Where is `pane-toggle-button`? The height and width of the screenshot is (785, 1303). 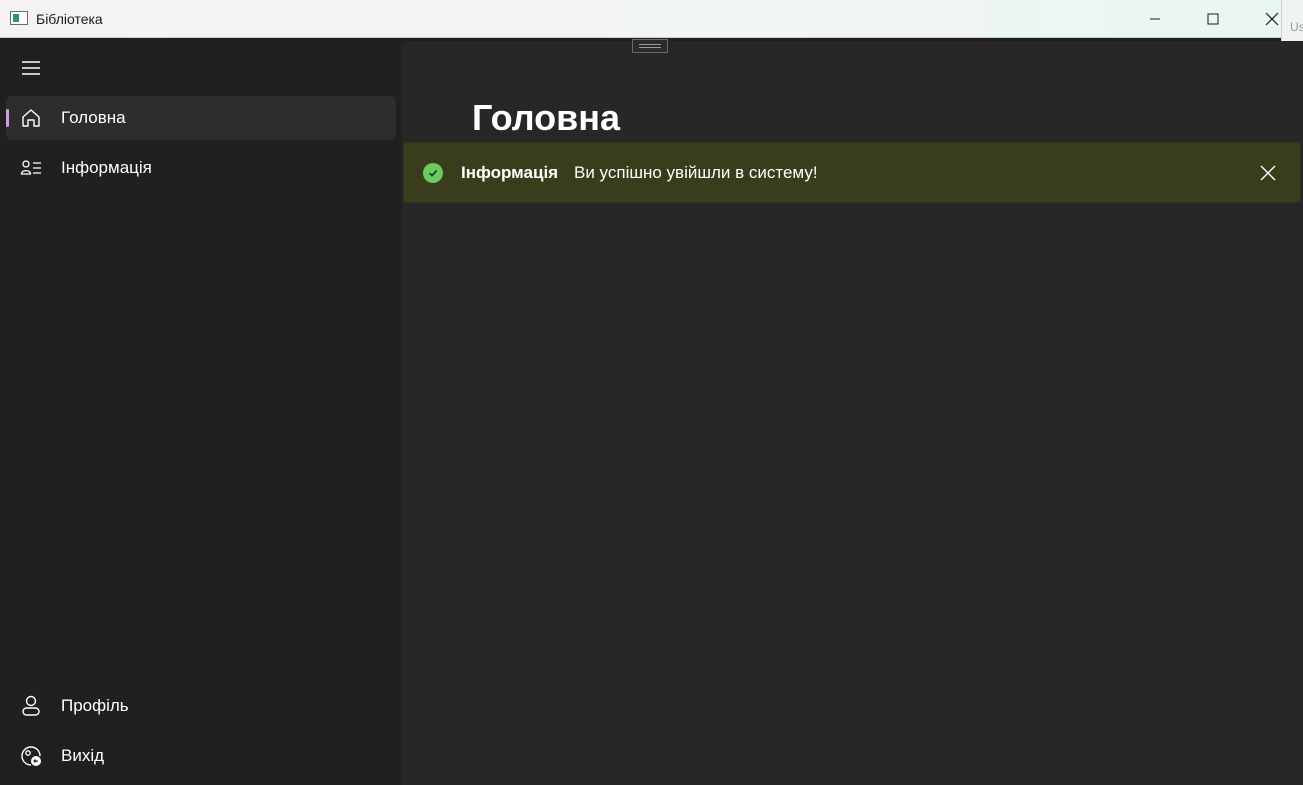 pane-toggle-button is located at coordinates (31, 68).